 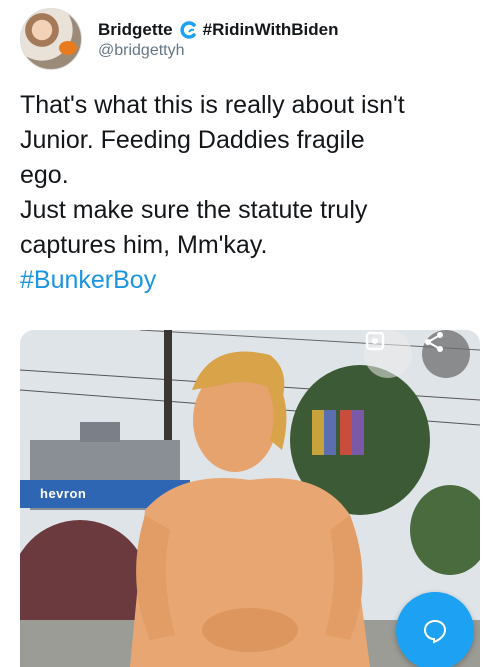 What do you see at coordinates (270, 29) in the screenshot?
I see `author-name-hashtag: #RidinWithBiden` at bounding box center [270, 29].